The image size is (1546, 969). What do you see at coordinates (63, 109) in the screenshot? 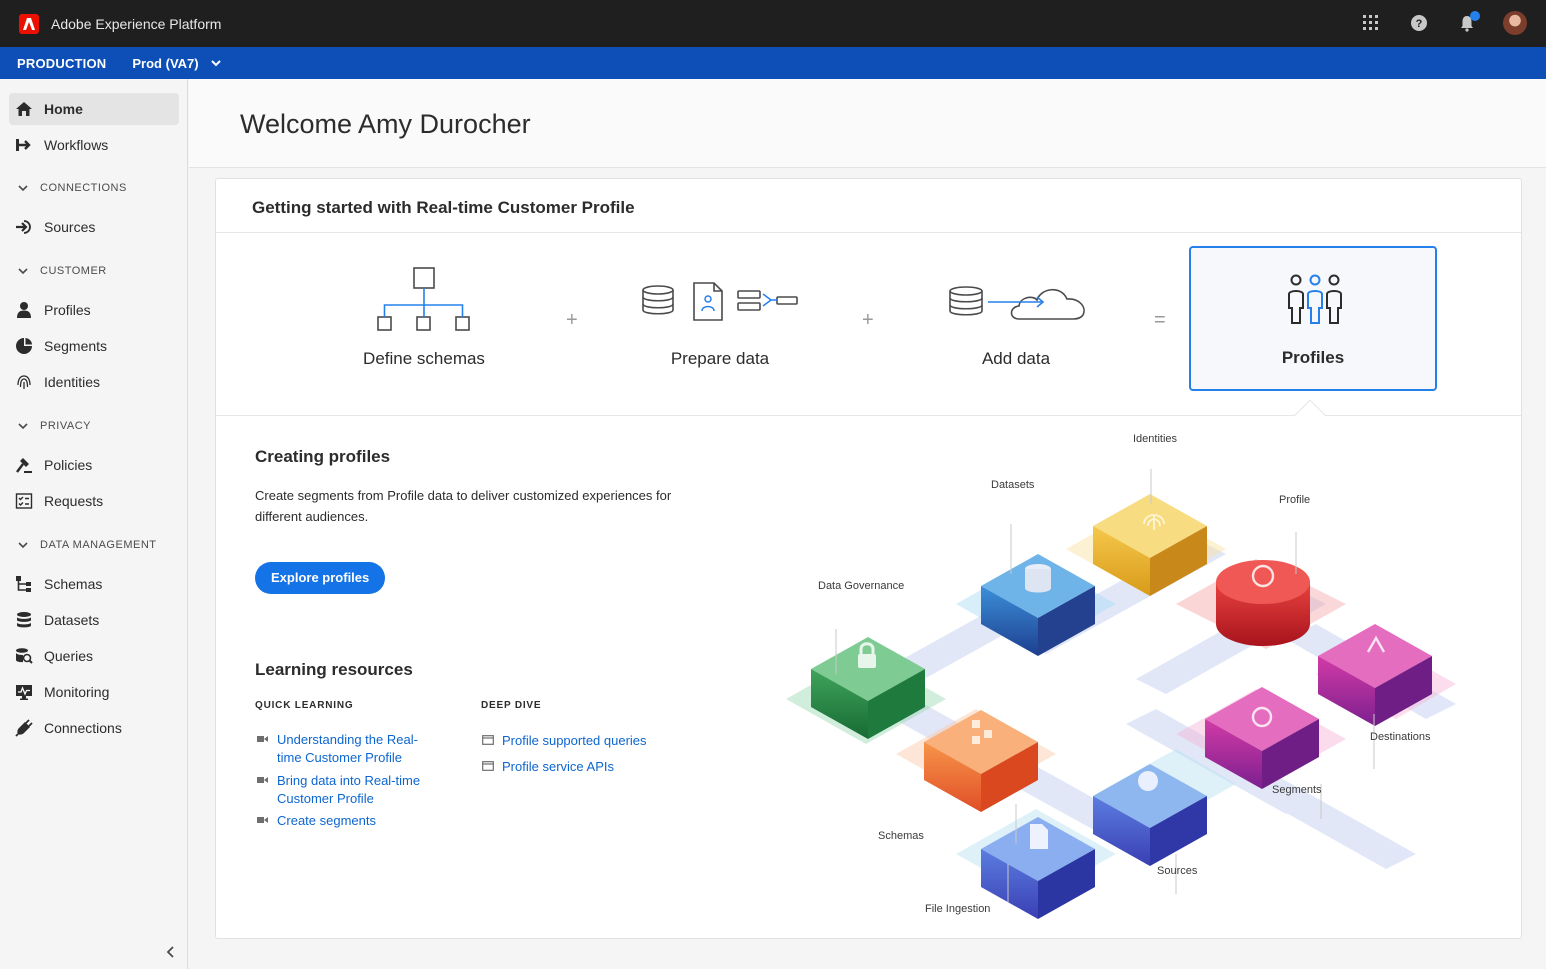
I see `nav-label: Home` at bounding box center [63, 109].